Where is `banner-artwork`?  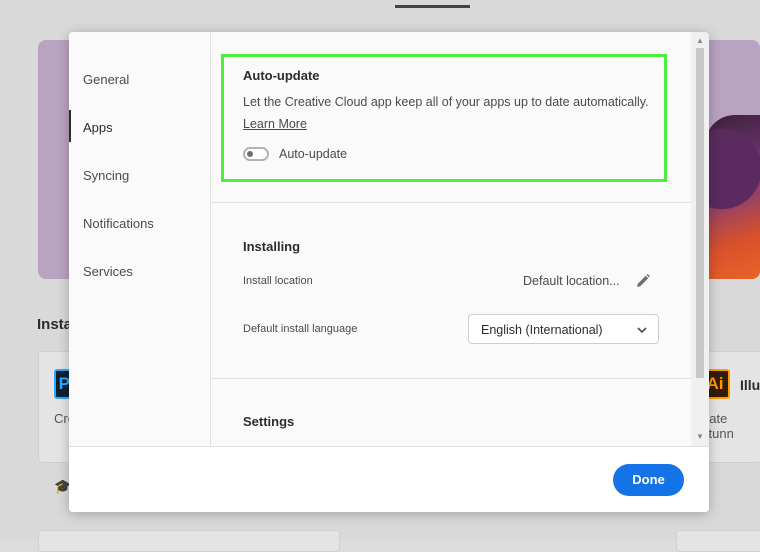 banner-artwork is located at coordinates (732, 197).